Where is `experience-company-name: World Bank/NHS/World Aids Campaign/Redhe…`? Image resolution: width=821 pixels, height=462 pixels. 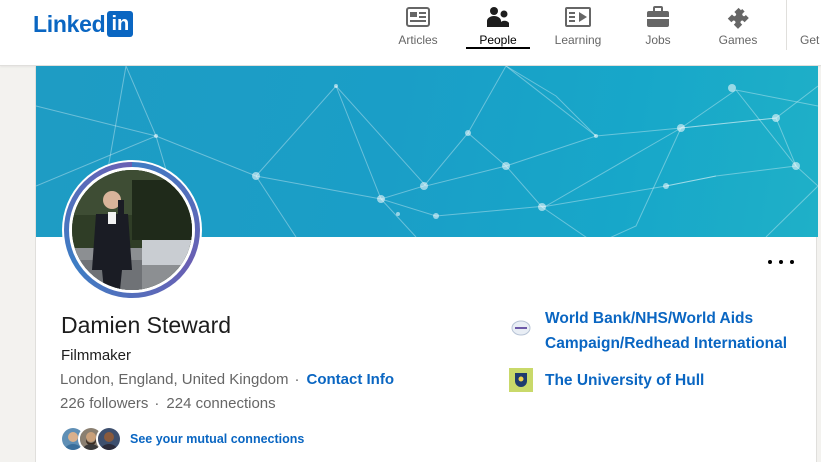 experience-company-name: World Bank/NHS/World Aids Campaign/Redhe… is located at coordinates (666, 331).